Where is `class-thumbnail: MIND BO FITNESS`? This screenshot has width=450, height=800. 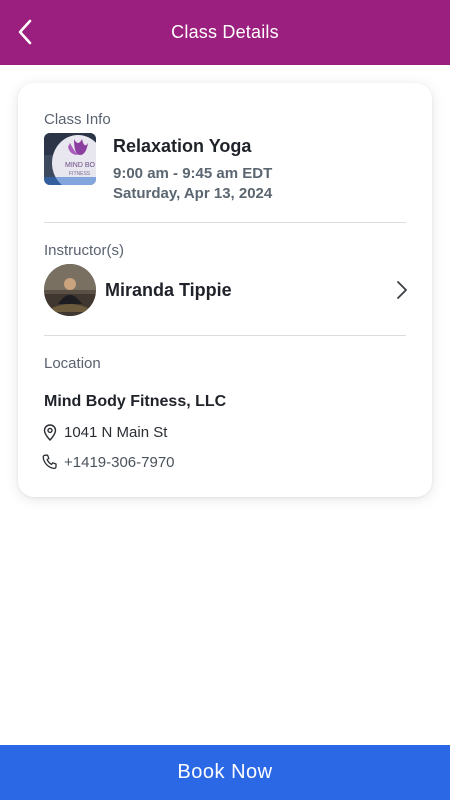
class-thumbnail: MIND BO FITNESS is located at coordinates (70, 159).